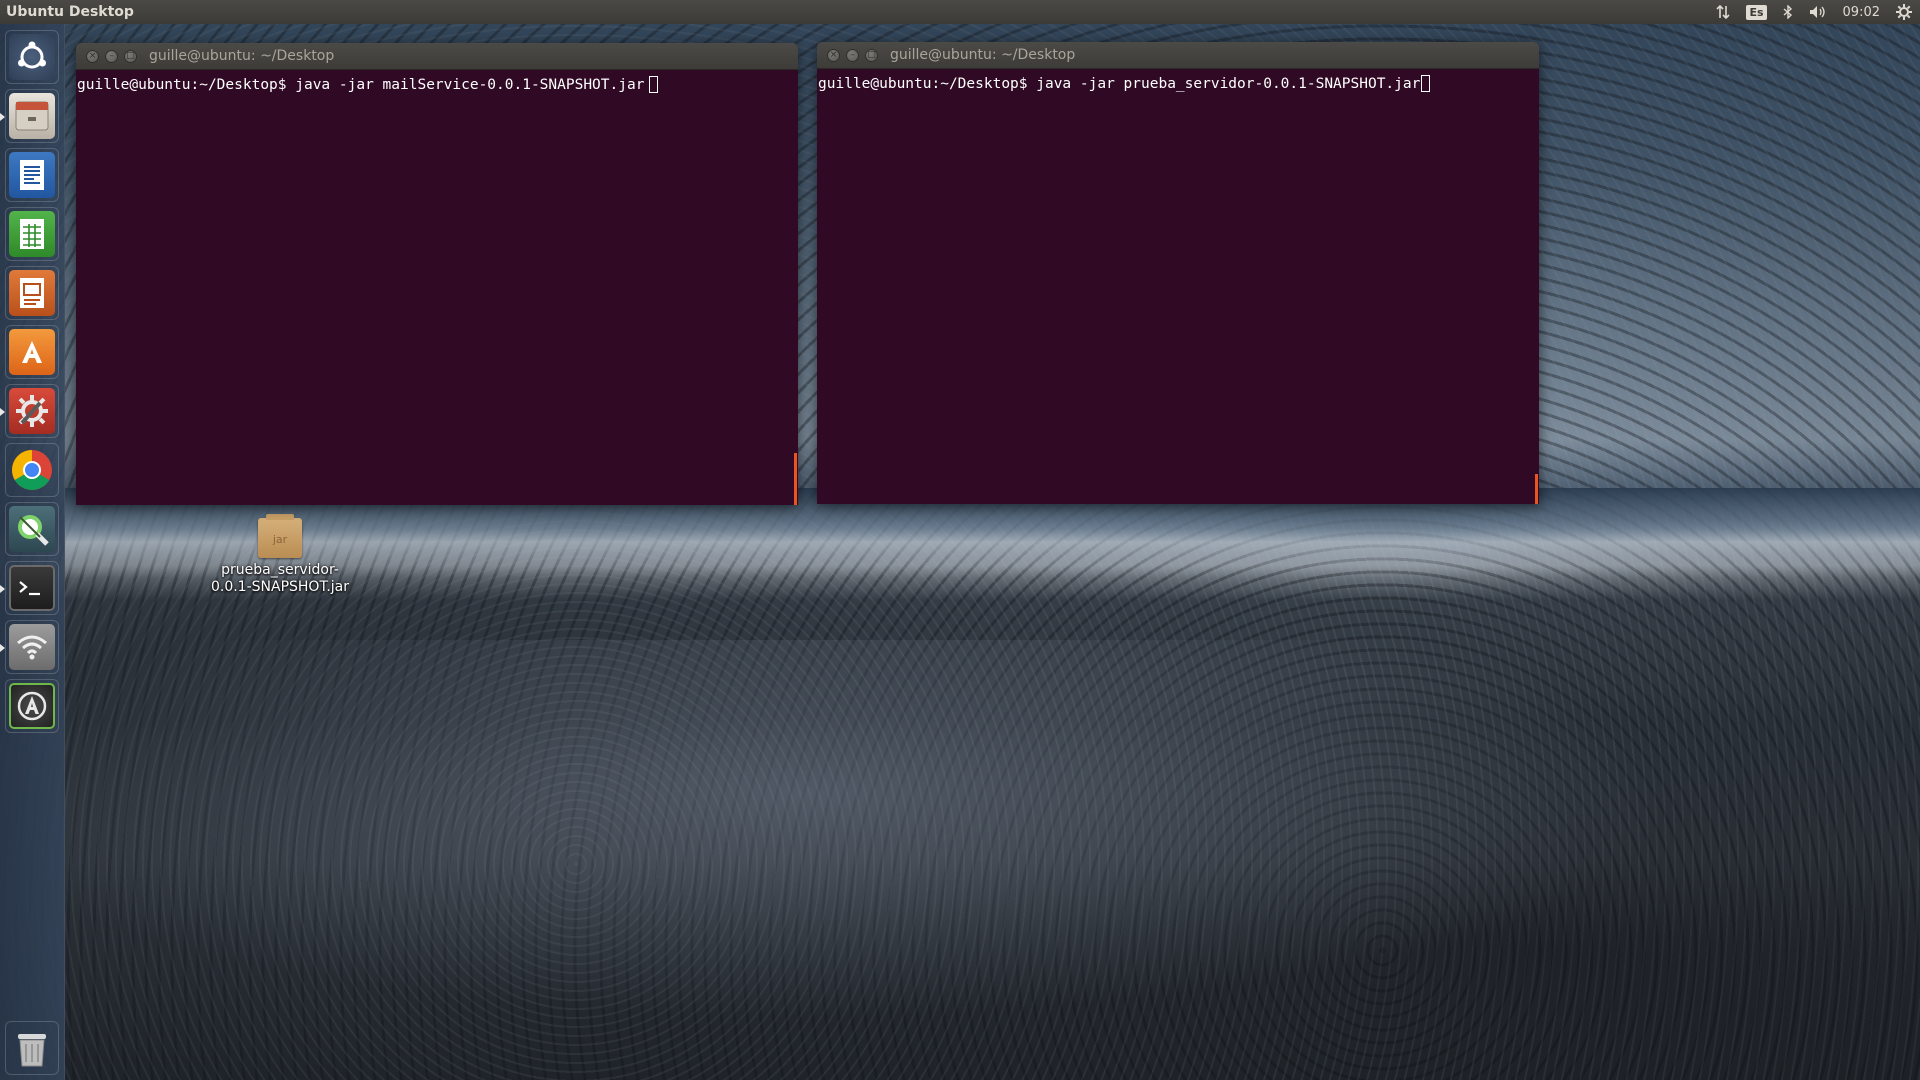 The image size is (1920, 1080). Describe the element at coordinates (465, 85) in the screenshot. I see `terminal-command: java -jar mailService-0.0.1-SNAPSHOT.jar` at that location.